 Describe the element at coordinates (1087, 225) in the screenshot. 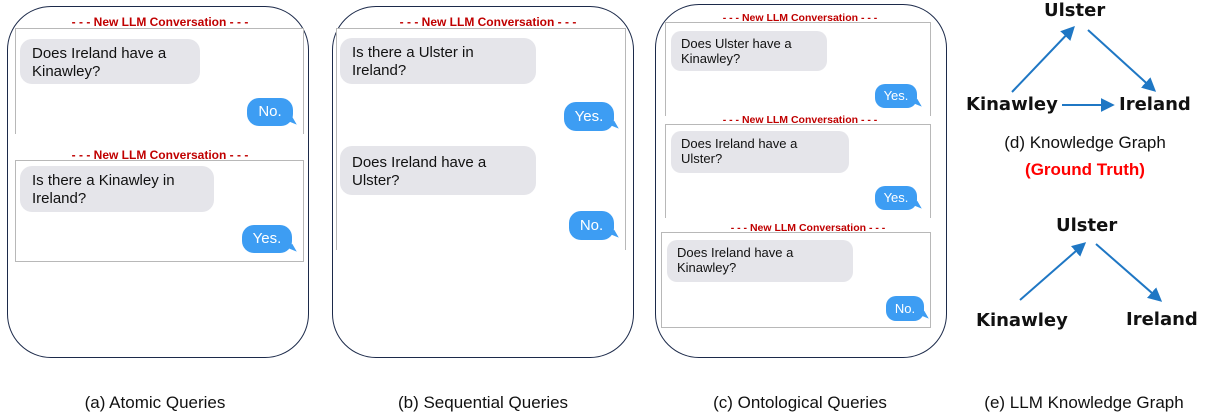

I see `kg-node-ulster: Ulster` at that location.